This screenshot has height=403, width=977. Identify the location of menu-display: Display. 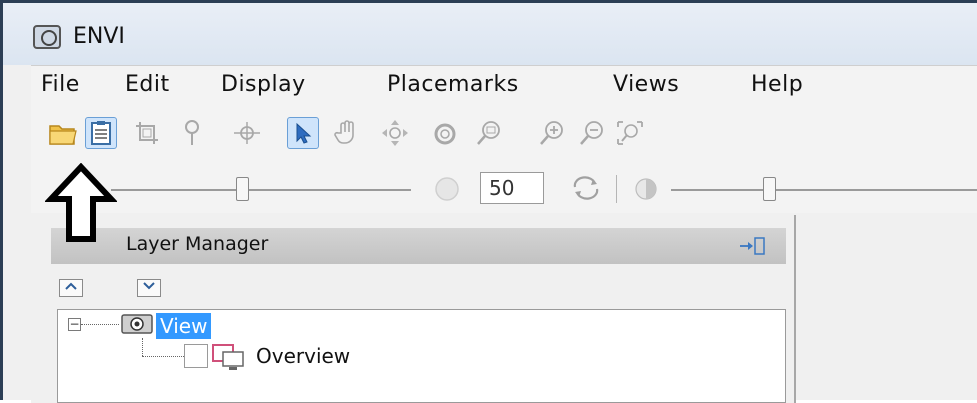
(263, 84).